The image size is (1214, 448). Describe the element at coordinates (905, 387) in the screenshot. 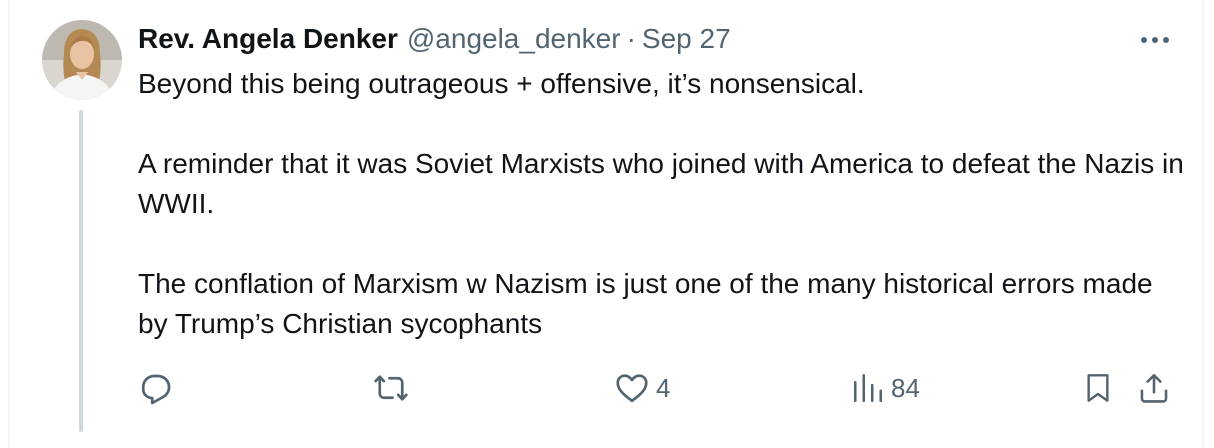

I see `views-count: 84` at that location.